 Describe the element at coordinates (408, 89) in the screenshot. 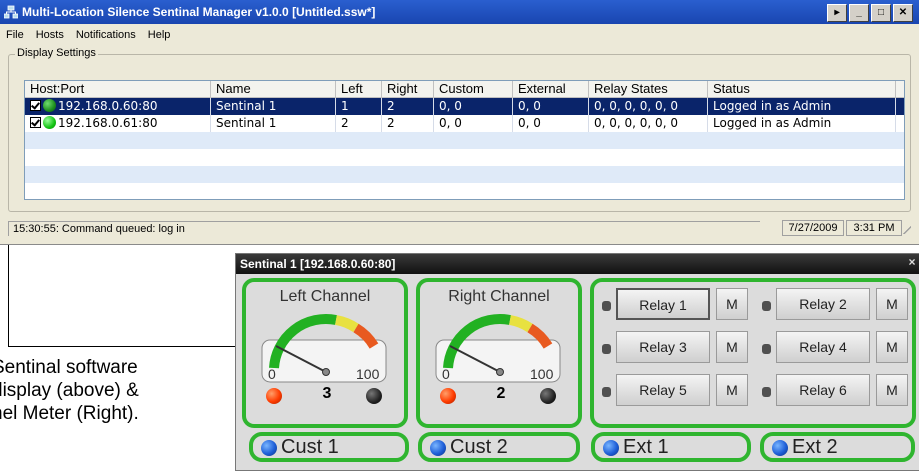

I see `column-header: Right` at that location.